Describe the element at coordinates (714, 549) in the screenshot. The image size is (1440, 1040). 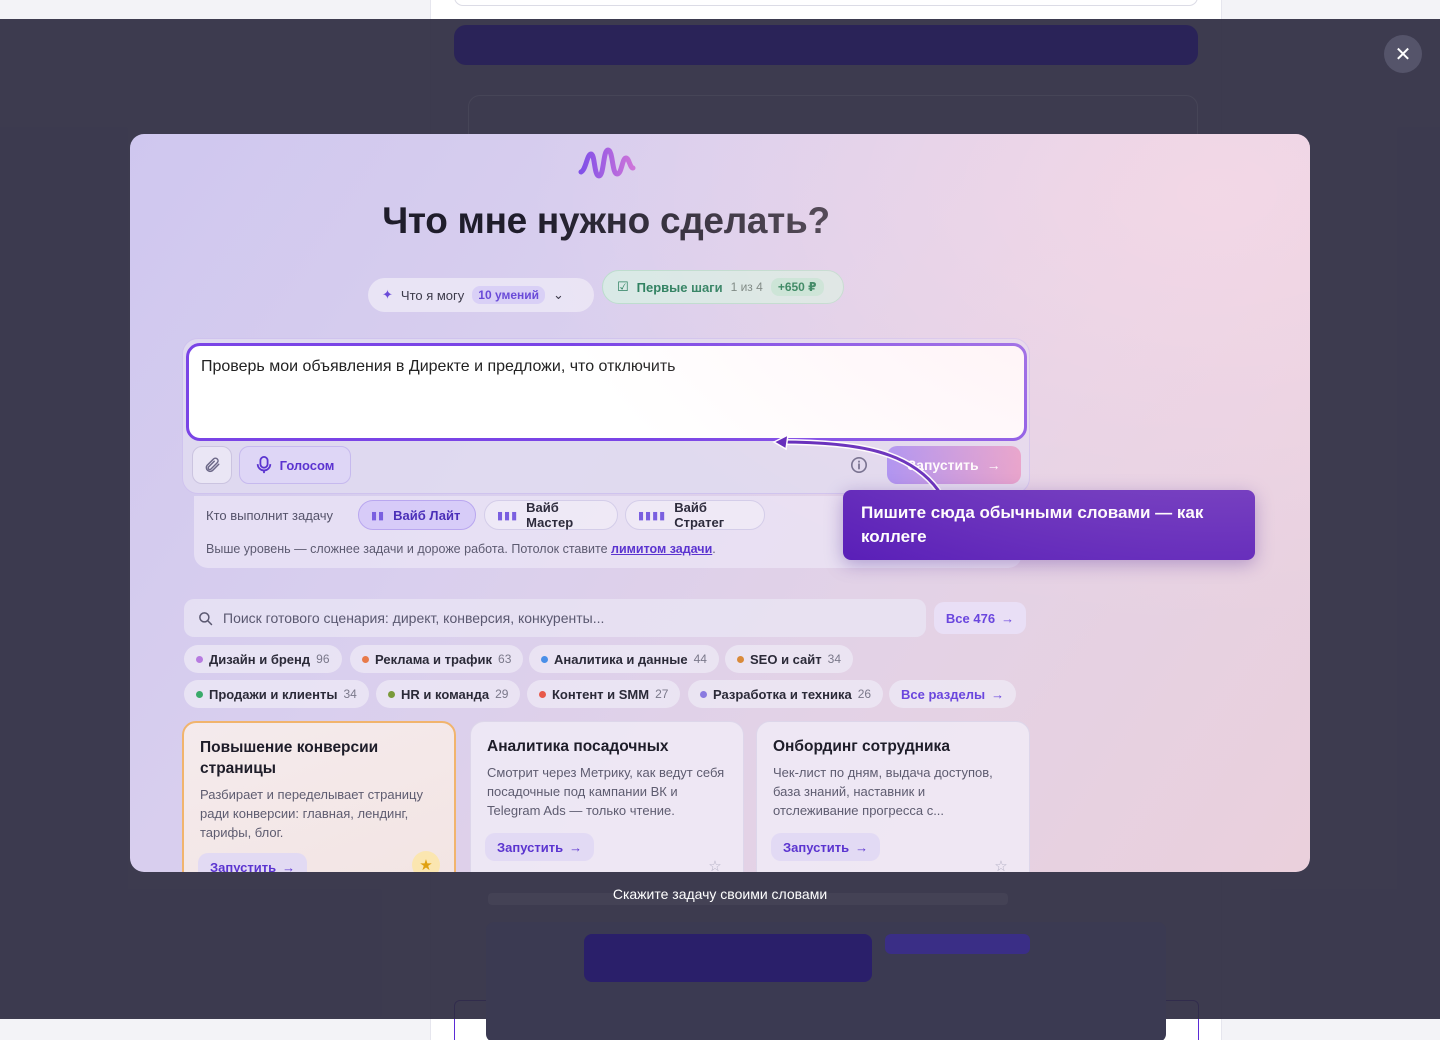
I see `executor-note-end: .` at that location.